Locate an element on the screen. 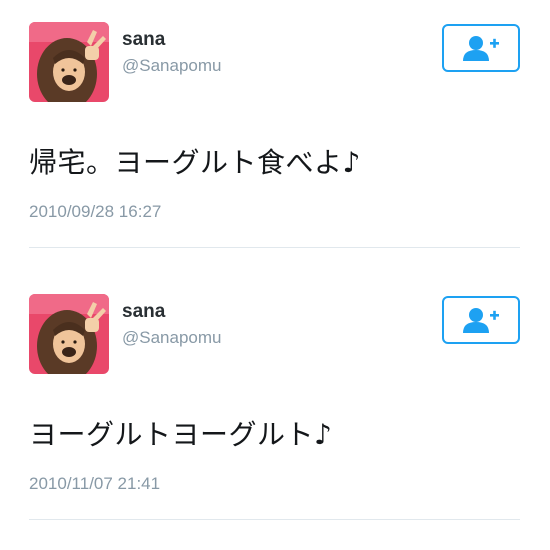 This screenshot has width=550, height=550. tweet-timestamp: 2010/11/07 21:41 is located at coordinates (94, 484).